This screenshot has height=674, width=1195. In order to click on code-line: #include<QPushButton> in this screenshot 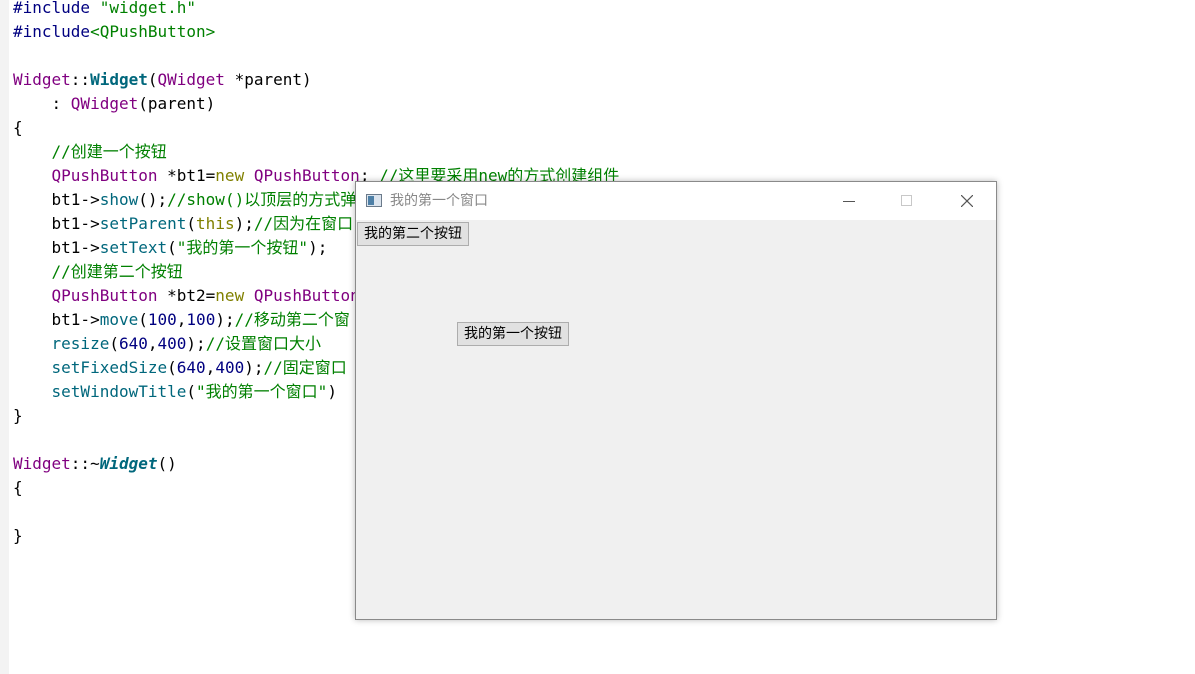, I will do `click(114, 32)`.